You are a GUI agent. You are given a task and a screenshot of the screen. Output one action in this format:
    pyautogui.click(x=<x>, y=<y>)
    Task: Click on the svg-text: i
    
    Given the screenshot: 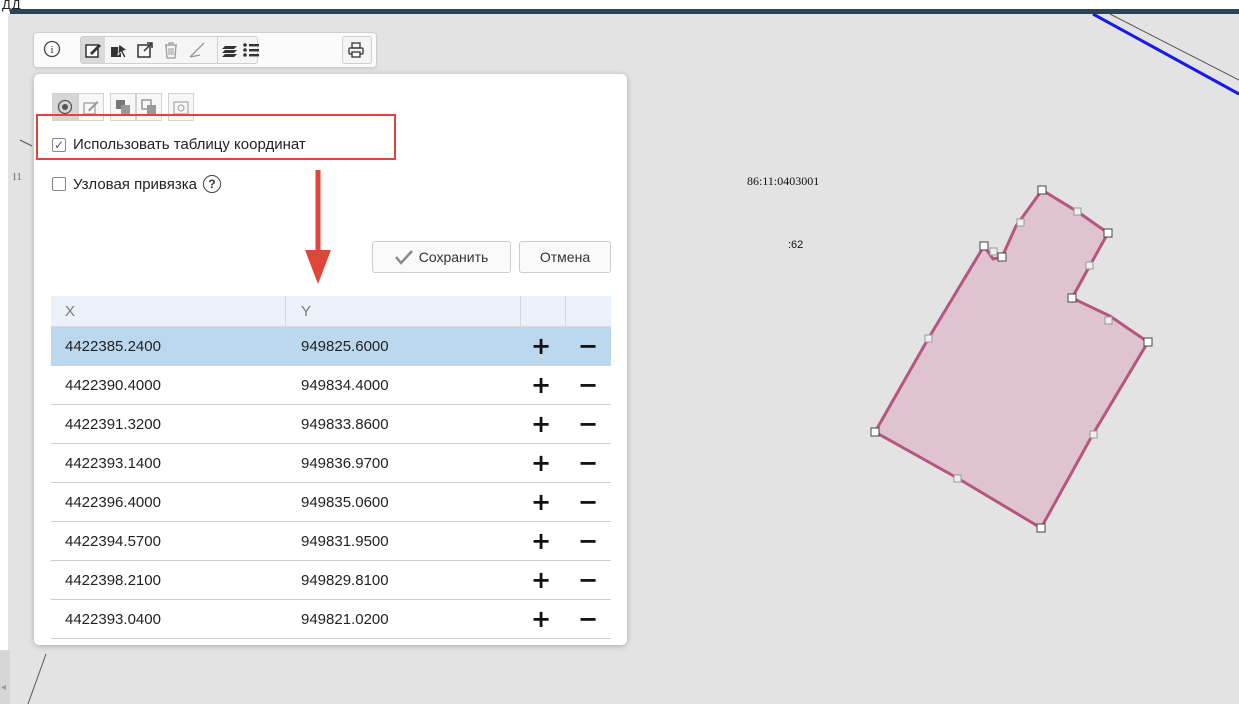 What is the action you would take?
    pyautogui.click(x=51, y=50)
    